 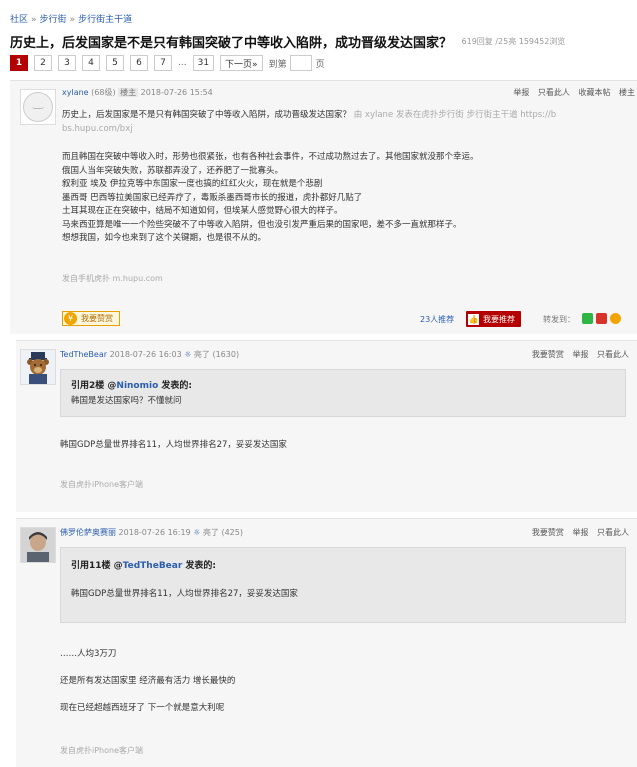 I want to click on author-name: xylane, so click(x=75, y=92).